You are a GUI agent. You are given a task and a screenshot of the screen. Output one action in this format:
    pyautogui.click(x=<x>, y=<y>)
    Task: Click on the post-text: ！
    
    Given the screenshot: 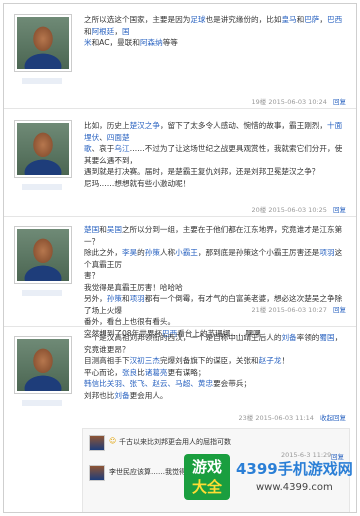 What is the action you would take?
    pyautogui.click(x=285, y=360)
    